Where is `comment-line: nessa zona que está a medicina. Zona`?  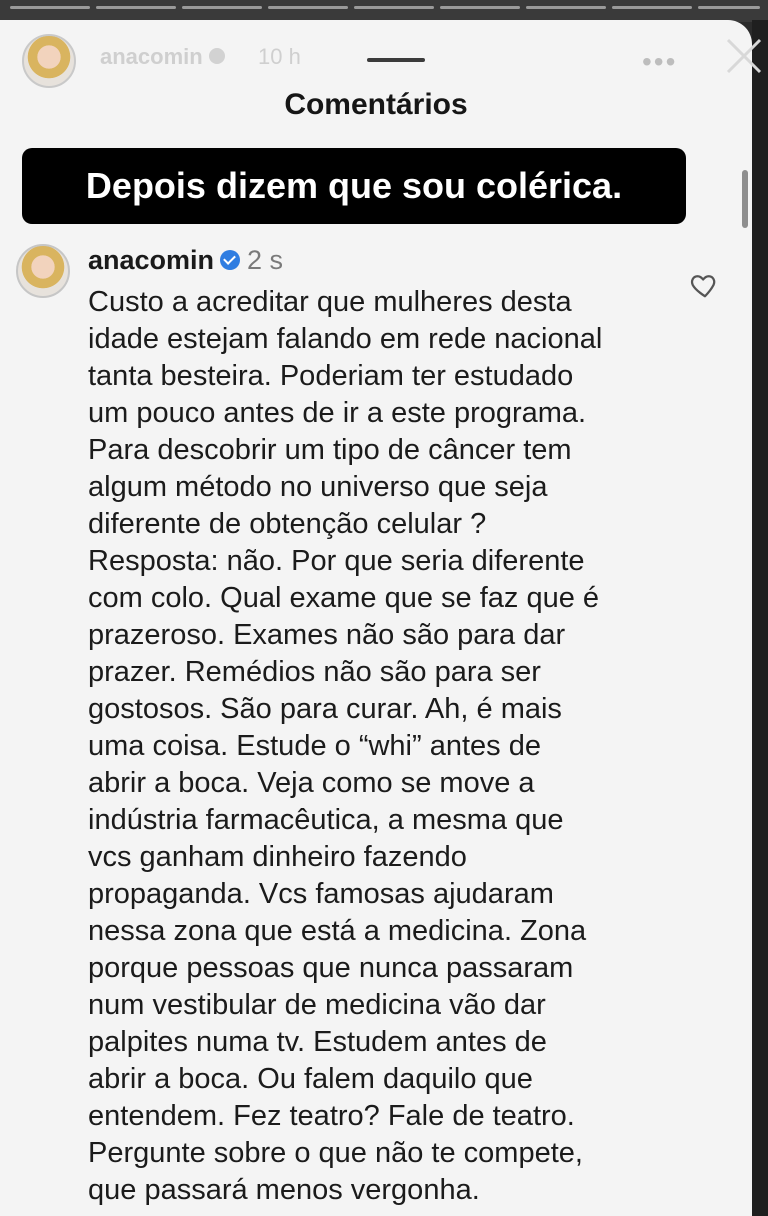 comment-line: nessa zona que está a medicina. Zona is located at coordinates (337, 931).